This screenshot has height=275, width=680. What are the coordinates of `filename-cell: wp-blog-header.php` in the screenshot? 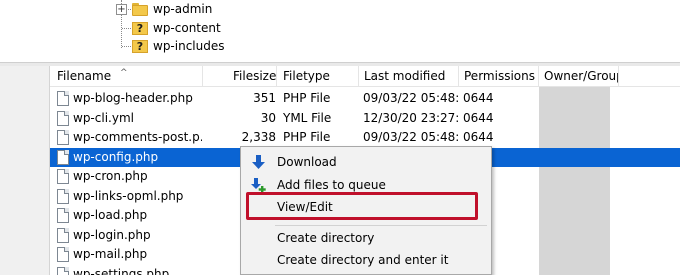 It's located at (126, 98).